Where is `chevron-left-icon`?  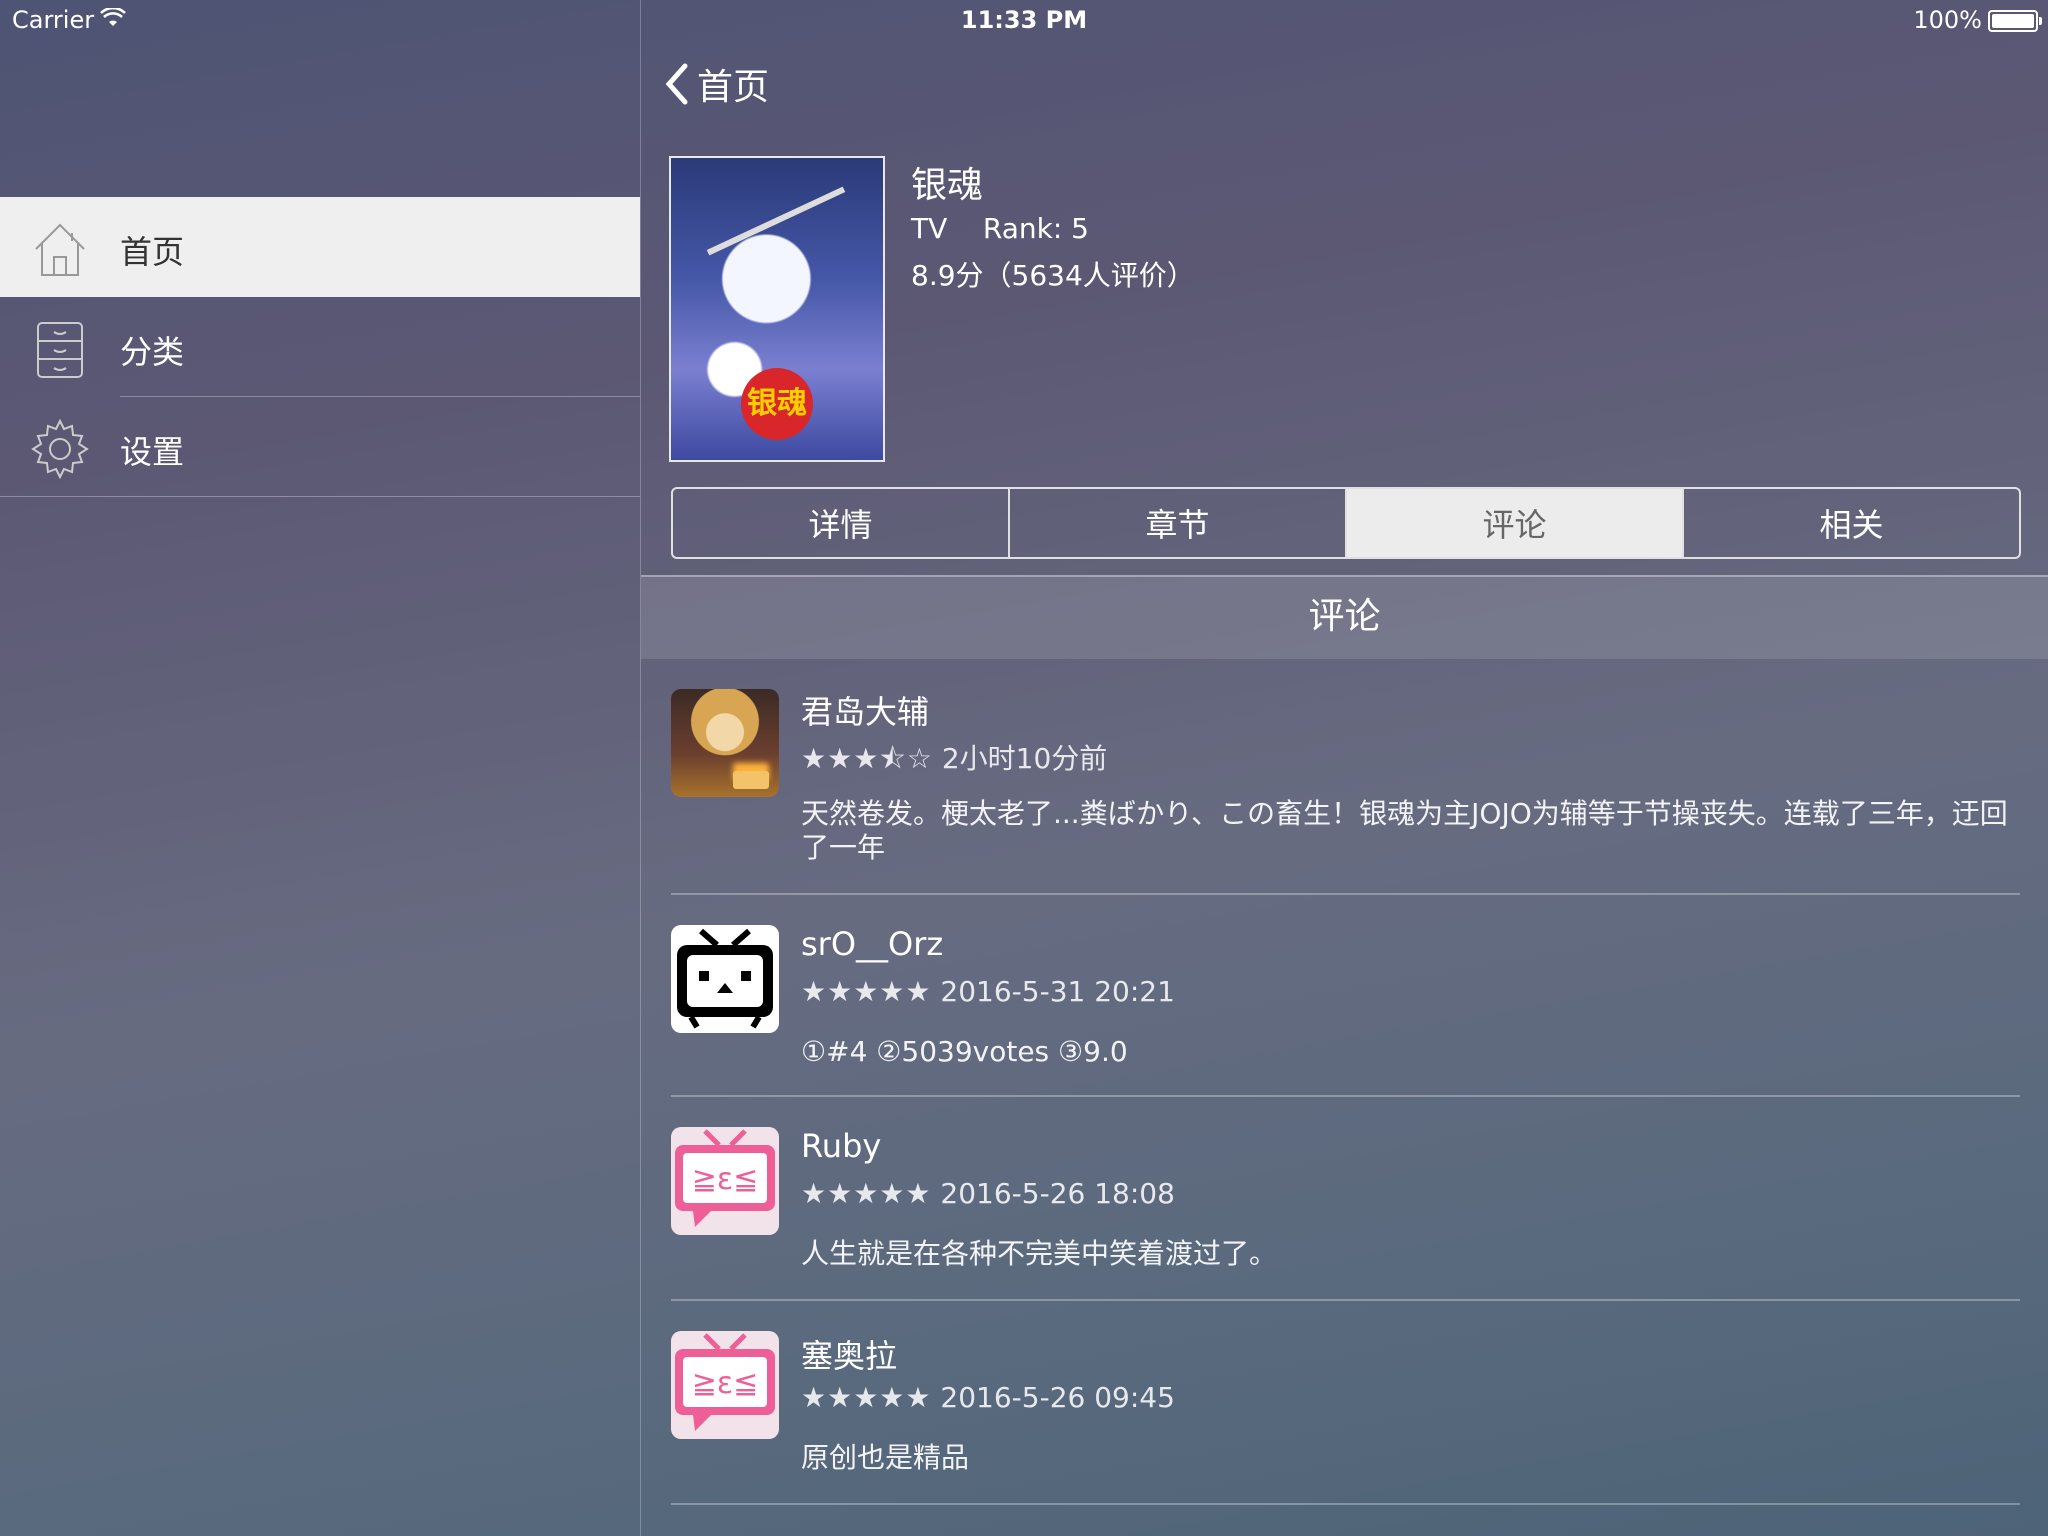
chevron-left-icon is located at coordinates (676, 84).